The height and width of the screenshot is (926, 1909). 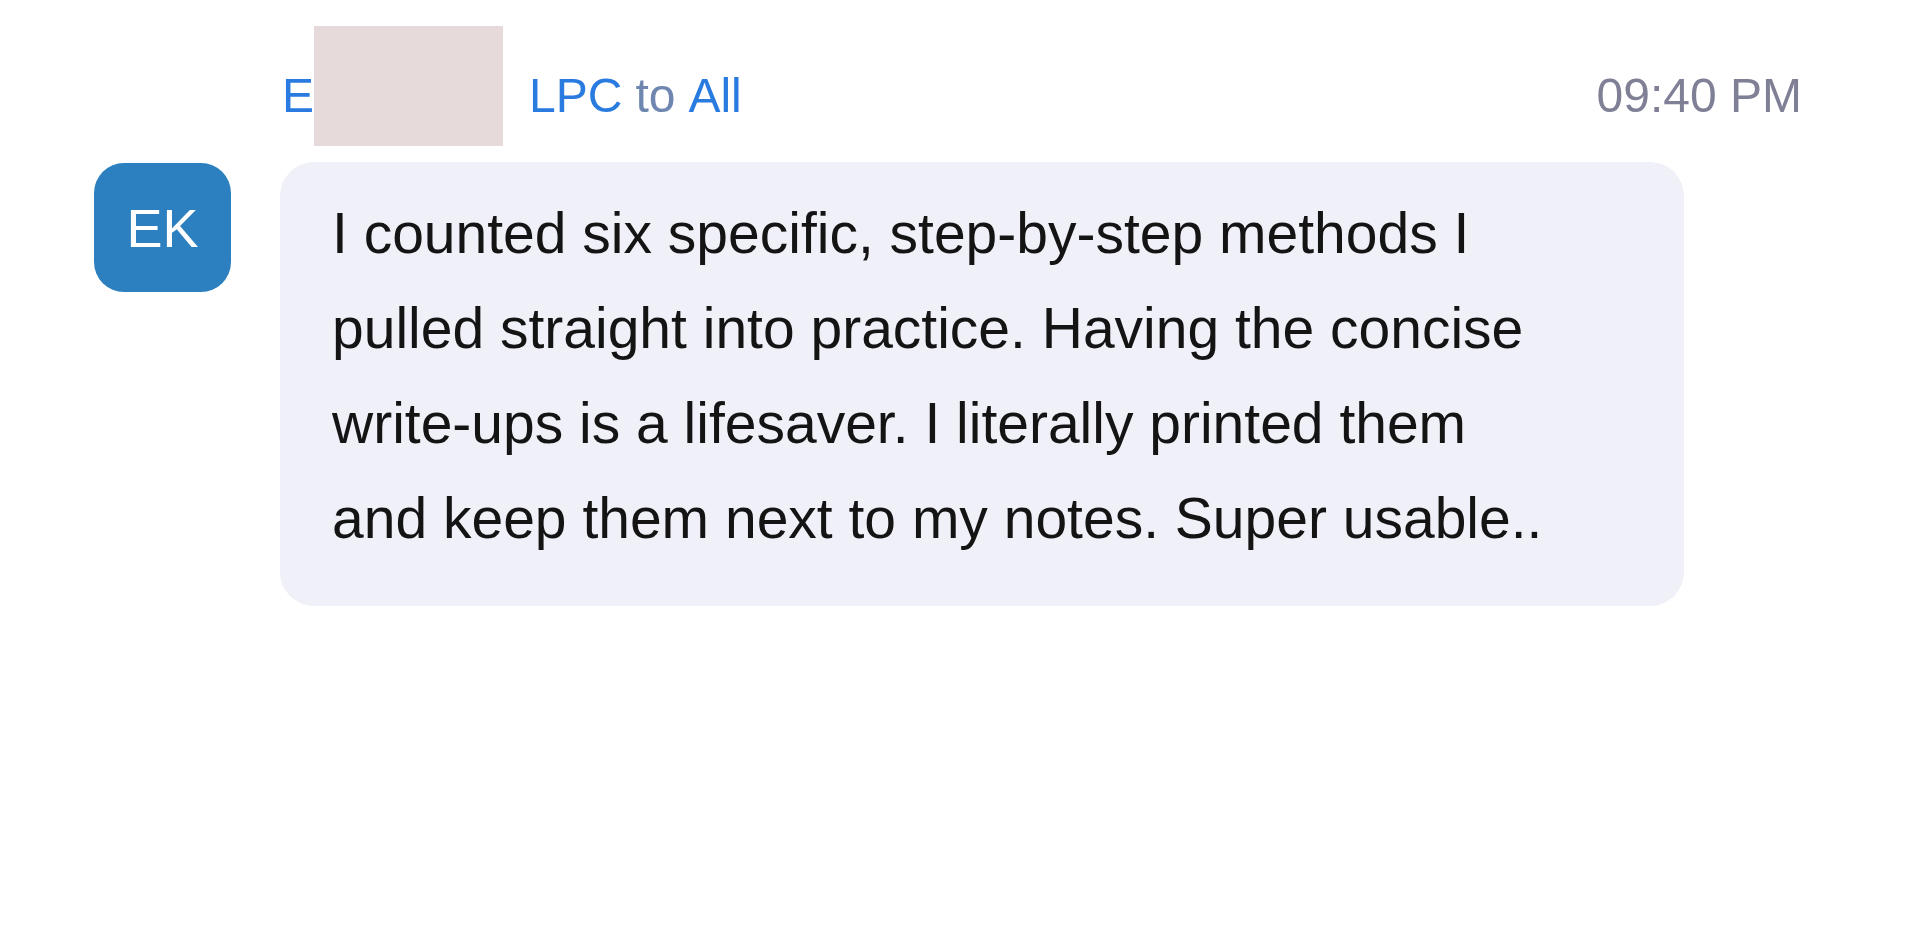 What do you see at coordinates (298, 98) in the screenshot?
I see `sender-name: E` at bounding box center [298, 98].